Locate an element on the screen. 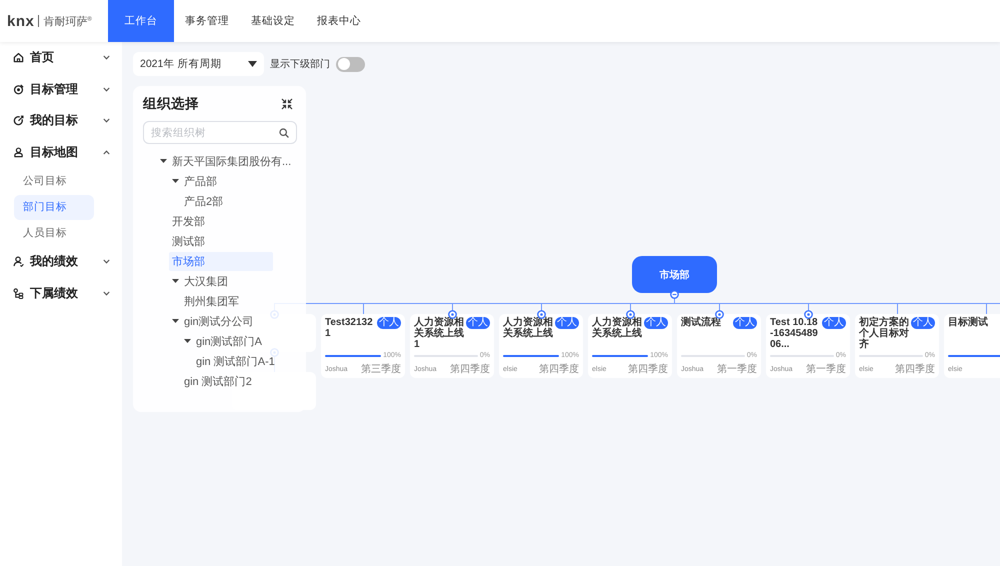 This screenshot has height=566, width=1000. chevron-up-icon is located at coordinates (106, 152).